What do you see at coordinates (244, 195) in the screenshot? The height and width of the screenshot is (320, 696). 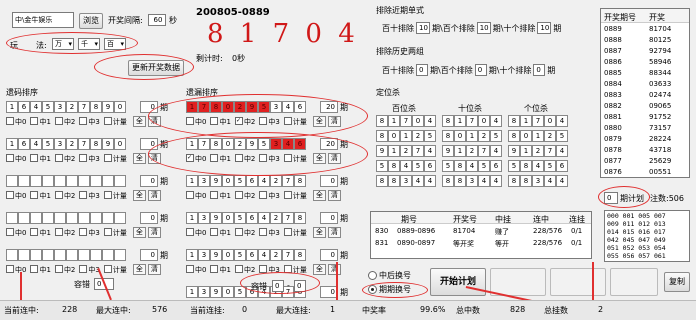 I see `mid-check-2: 中2` at bounding box center [244, 195].